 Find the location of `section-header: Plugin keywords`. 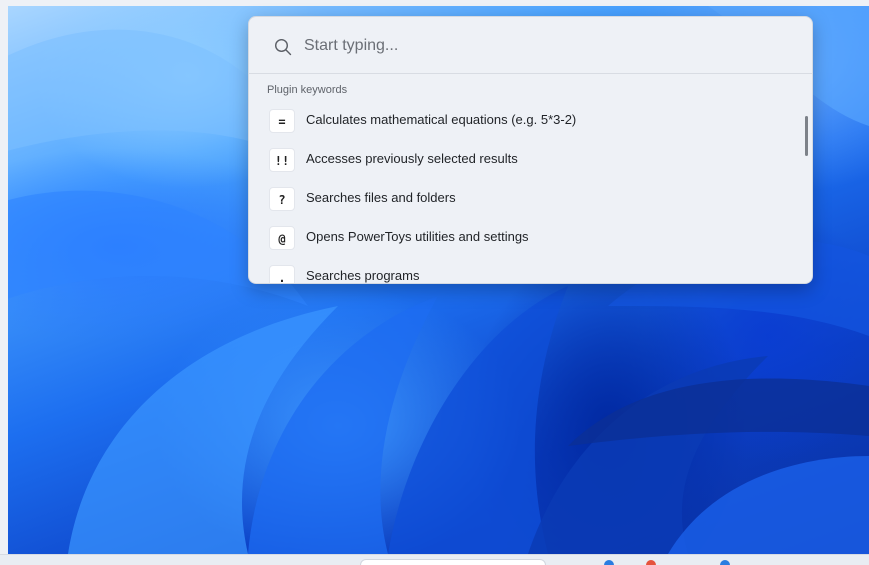

section-header: Plugin keywords is located at coordinates (307, 90).